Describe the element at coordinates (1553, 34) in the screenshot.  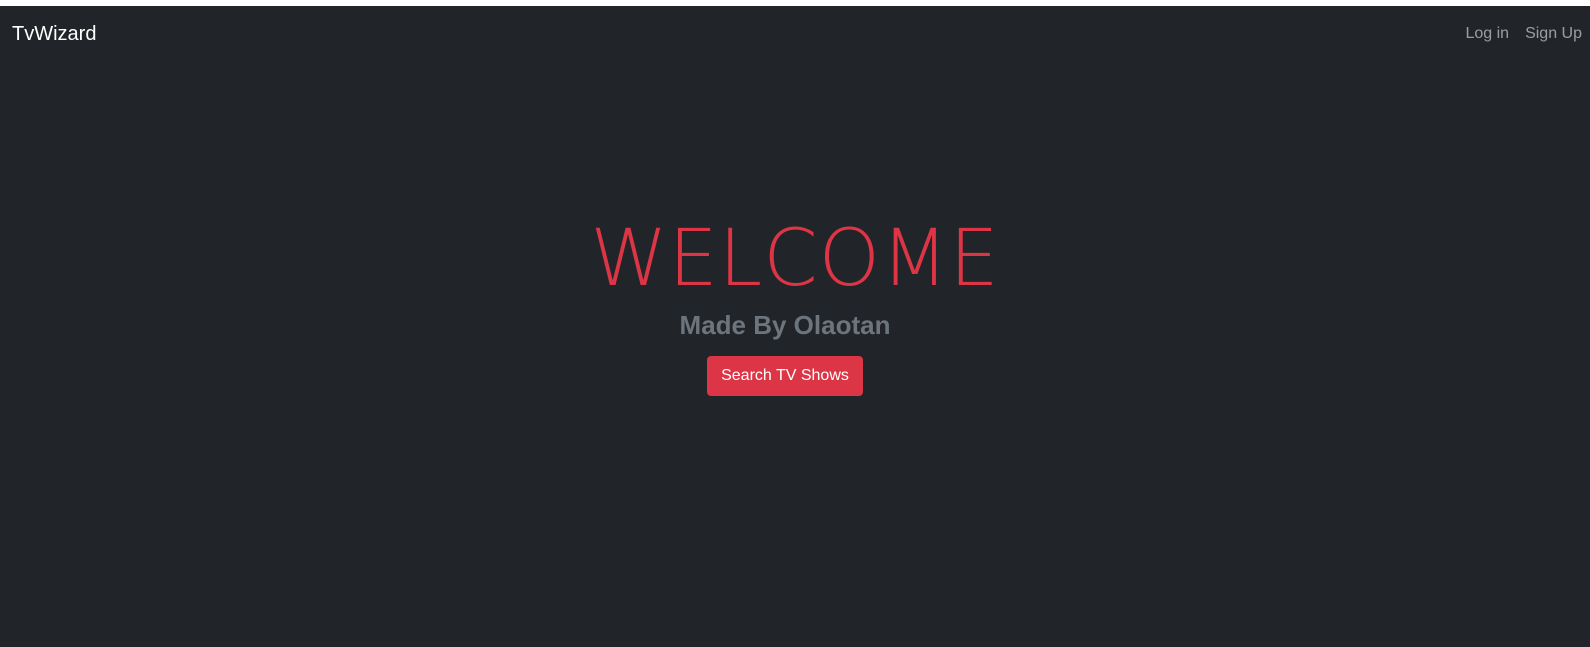
I see `signup-link: Sign Up` at that location.